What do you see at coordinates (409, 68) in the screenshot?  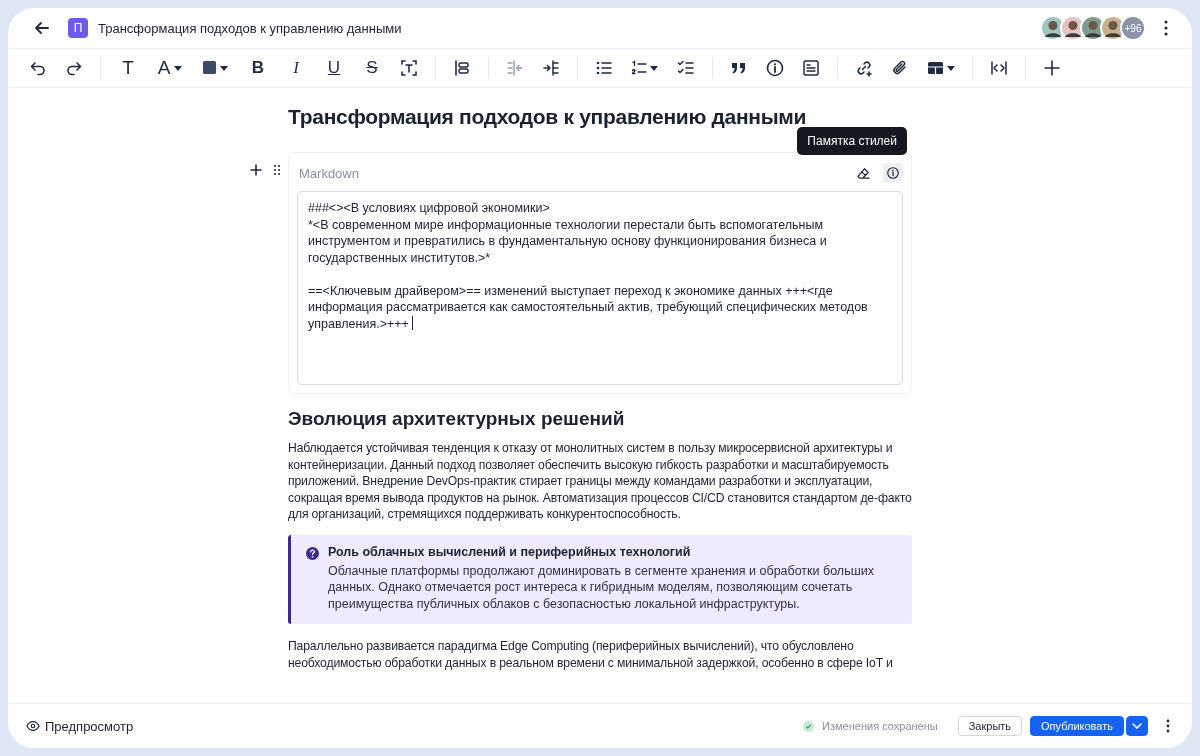 I see `text-frame-icon` at bounding box center [409, 68].